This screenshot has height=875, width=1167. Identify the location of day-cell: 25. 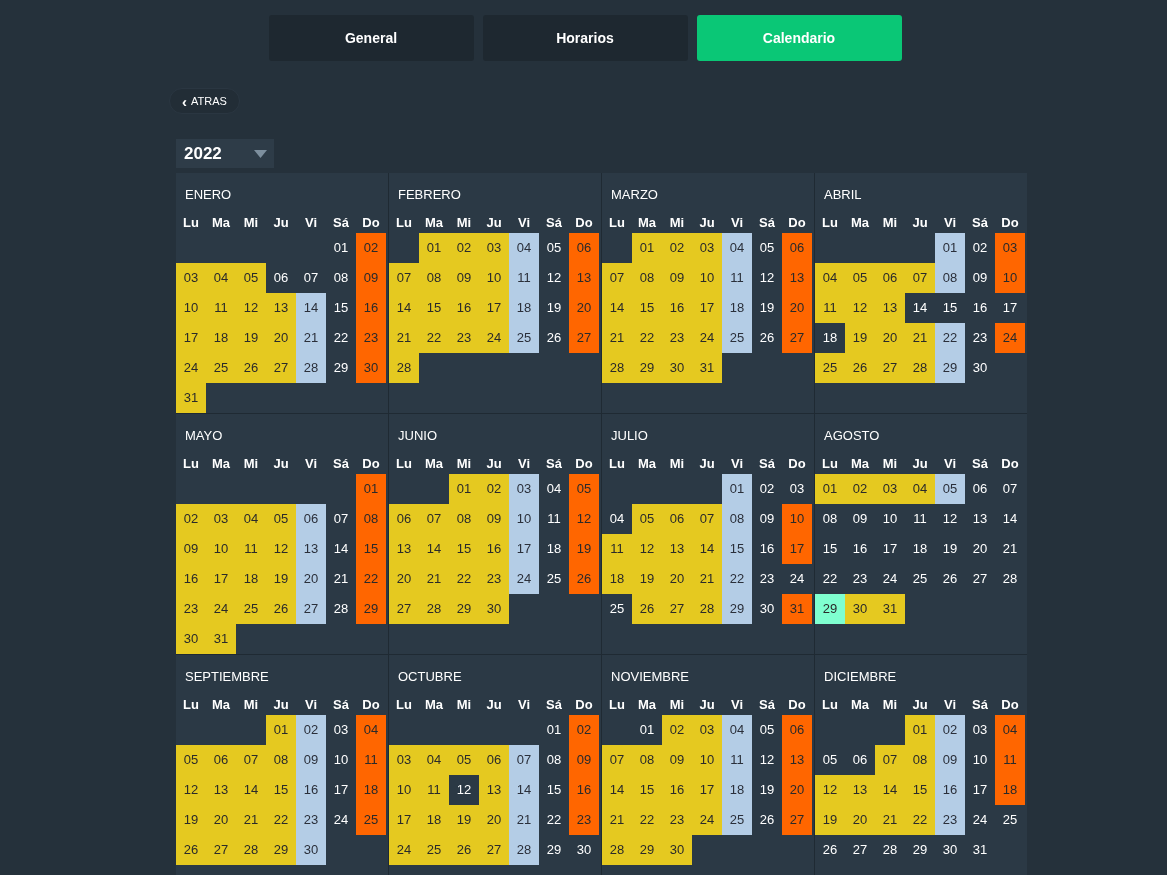
(617, 609).